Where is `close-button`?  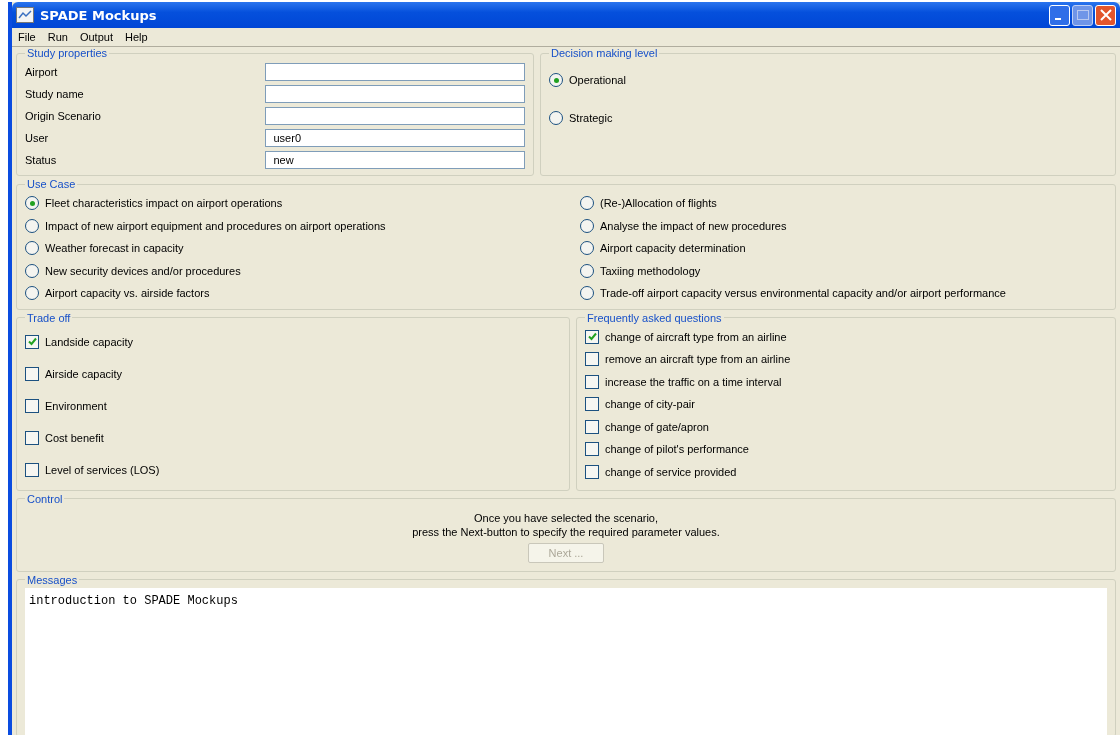 close-button is located at coordinates (1105, 15).